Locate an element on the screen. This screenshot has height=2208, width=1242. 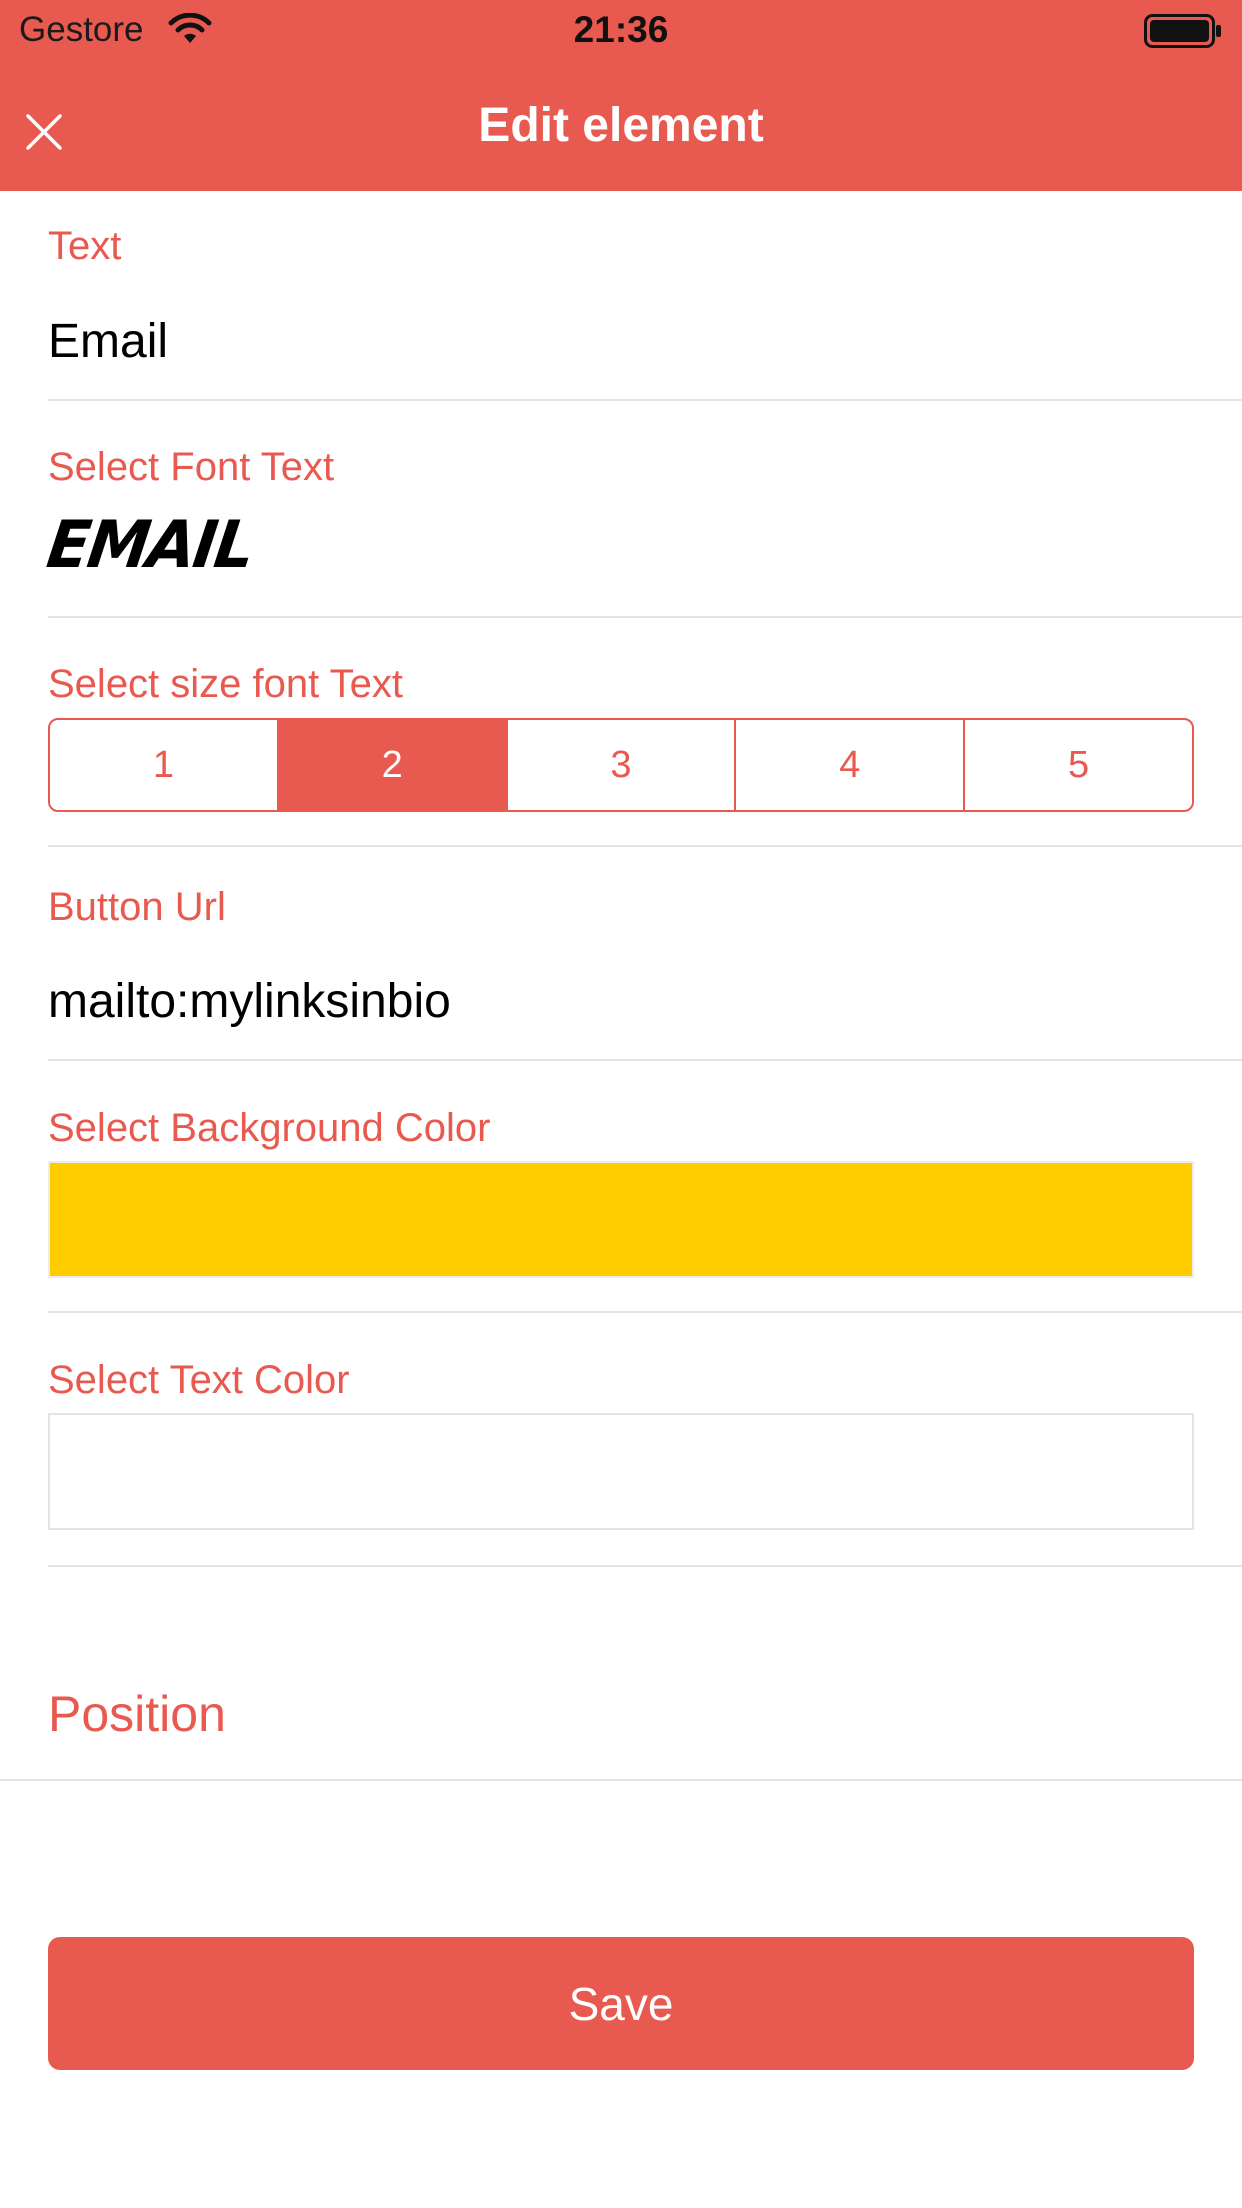
background-color-label: Select Background Color is located at coordinates (269, 1128).